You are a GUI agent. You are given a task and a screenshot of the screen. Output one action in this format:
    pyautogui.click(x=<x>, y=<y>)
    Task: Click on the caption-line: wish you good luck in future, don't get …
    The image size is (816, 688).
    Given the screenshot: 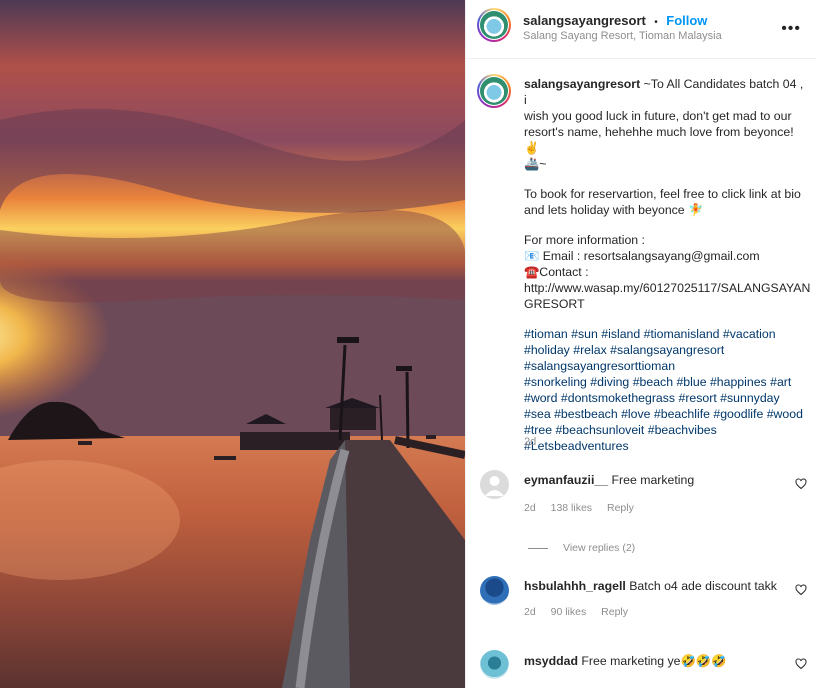 What is the action you would take?
    pyautogui.click(x=658, y=116)
    